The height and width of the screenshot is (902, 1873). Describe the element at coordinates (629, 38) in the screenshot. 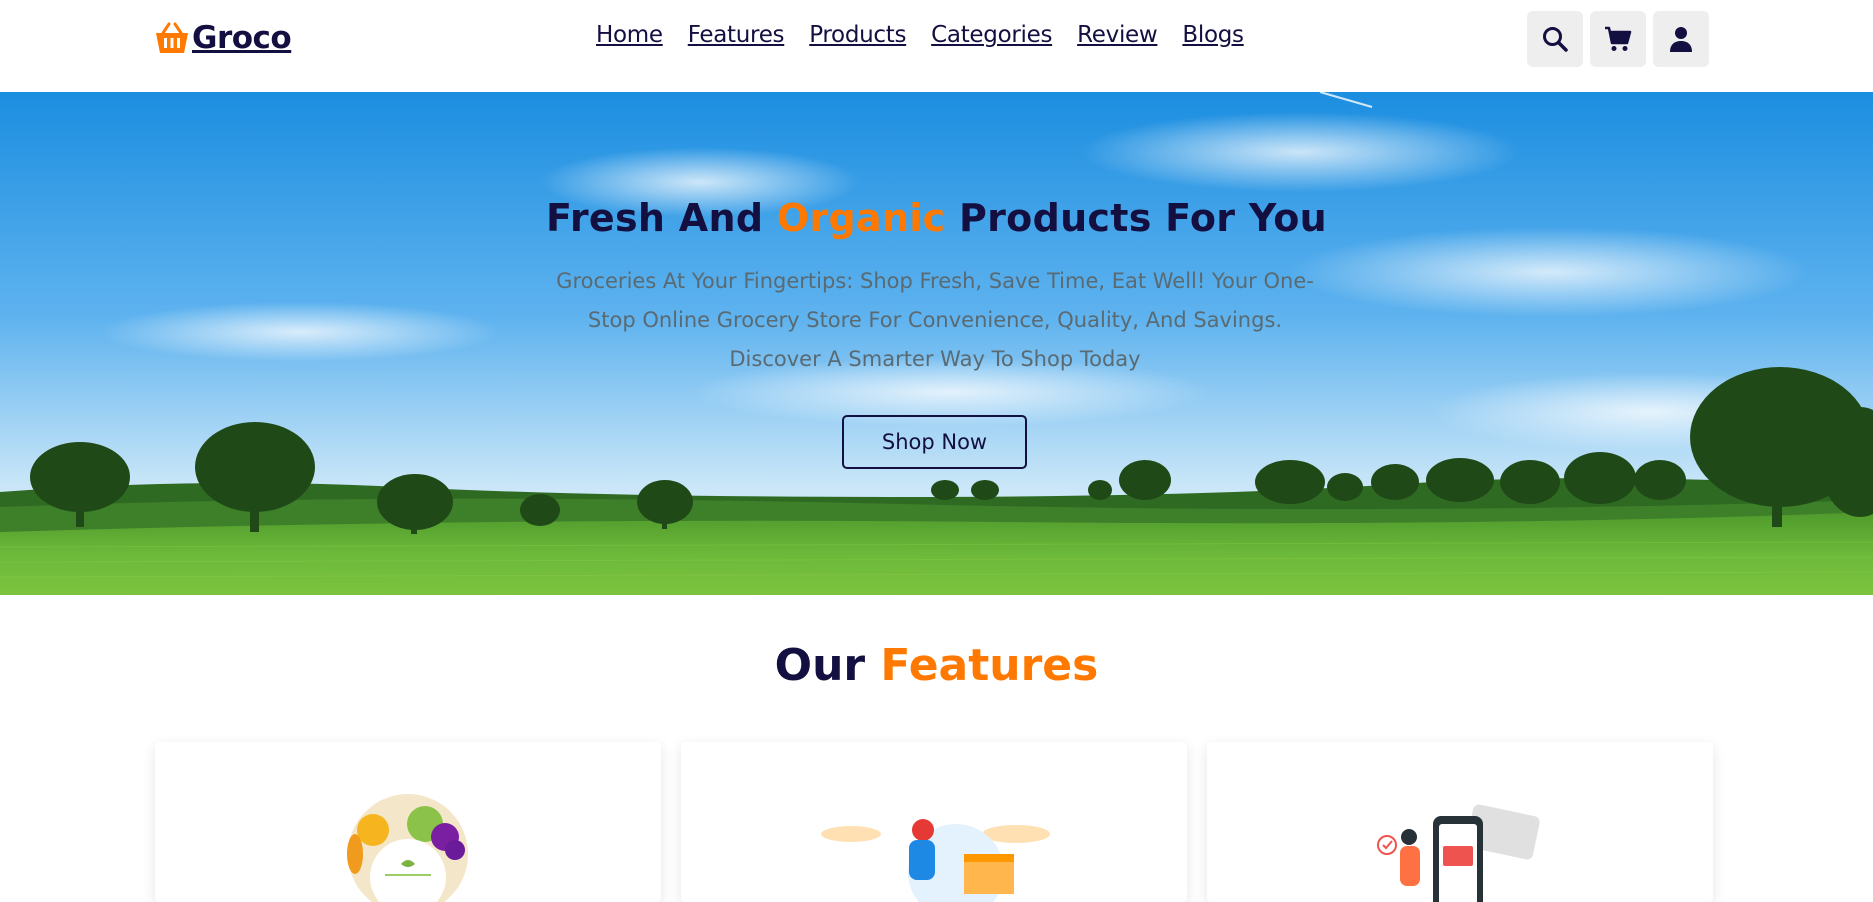

I see `nav-home: Home` at that location.